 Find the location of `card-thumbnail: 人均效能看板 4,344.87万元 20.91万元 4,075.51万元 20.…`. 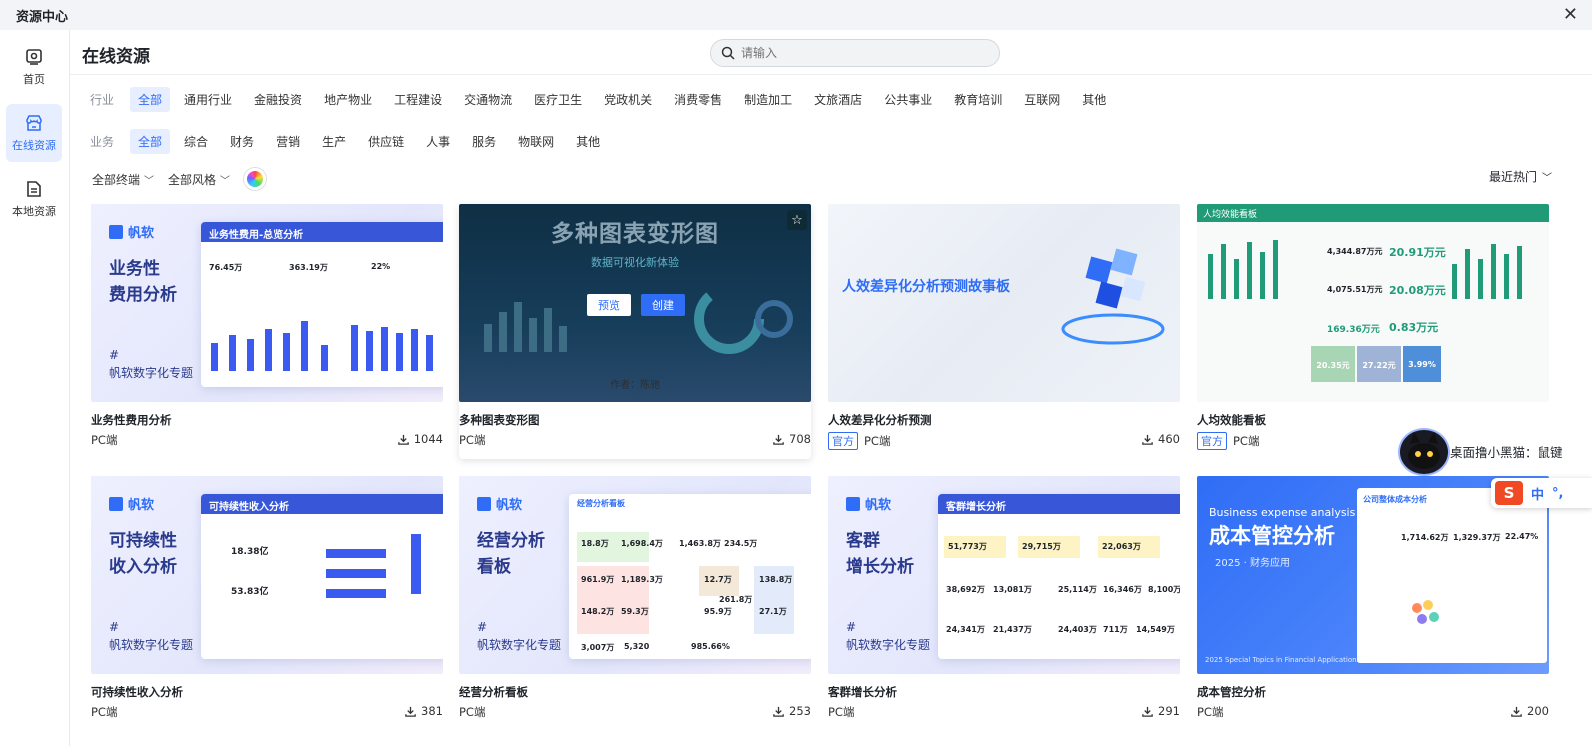

card-thumbnail: 人均效能看板 4,344.87万元 20.91万元 4,075.51万元 20.… is located at coordinates (1373, 303).